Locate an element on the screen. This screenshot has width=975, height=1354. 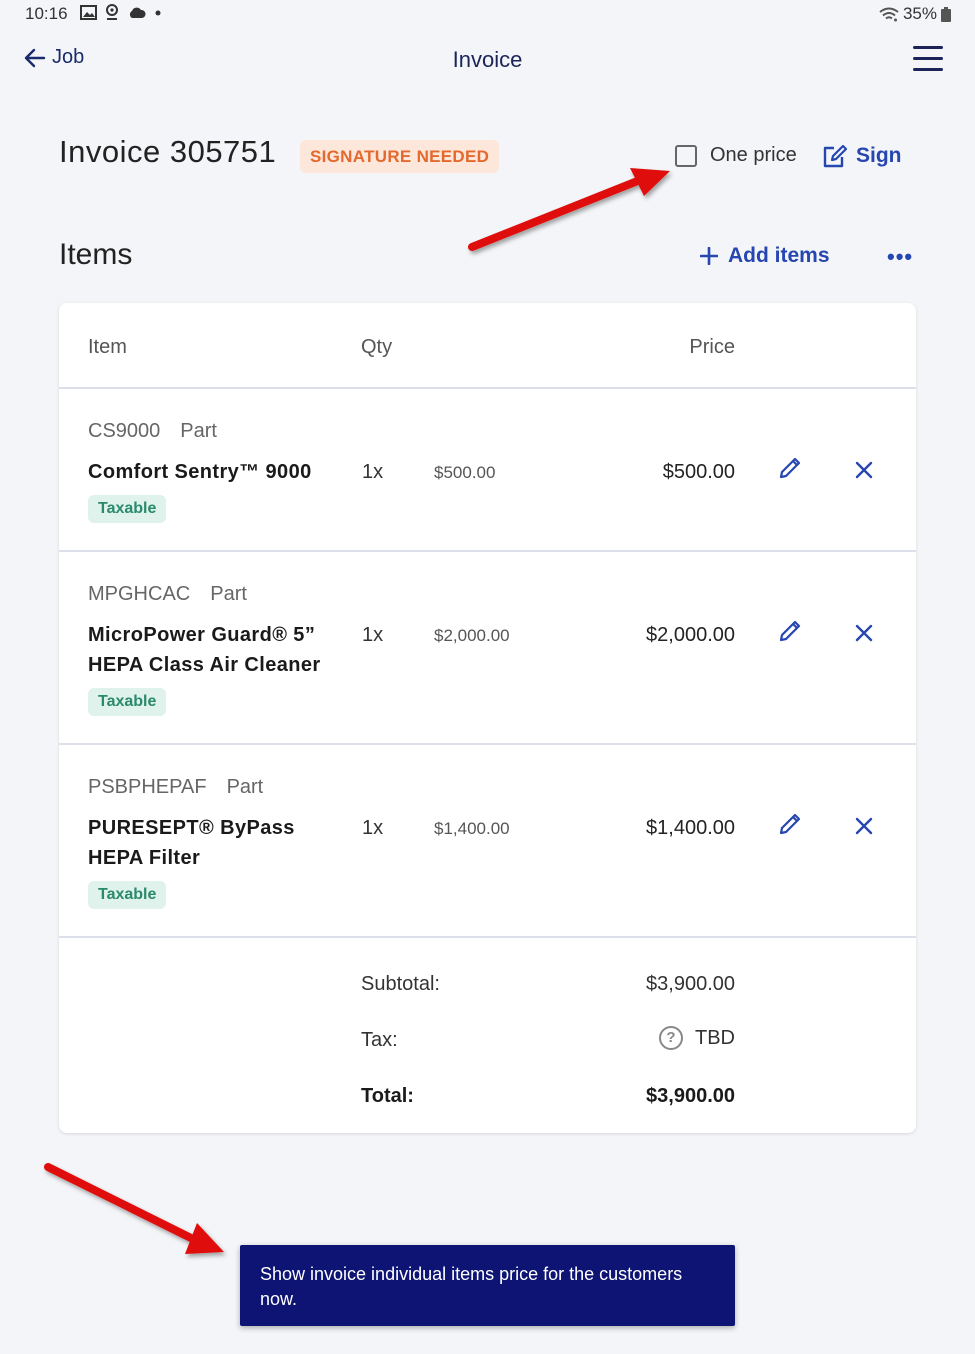
item-unit-price: $2,000.00 is located at coordinates (472, 635).